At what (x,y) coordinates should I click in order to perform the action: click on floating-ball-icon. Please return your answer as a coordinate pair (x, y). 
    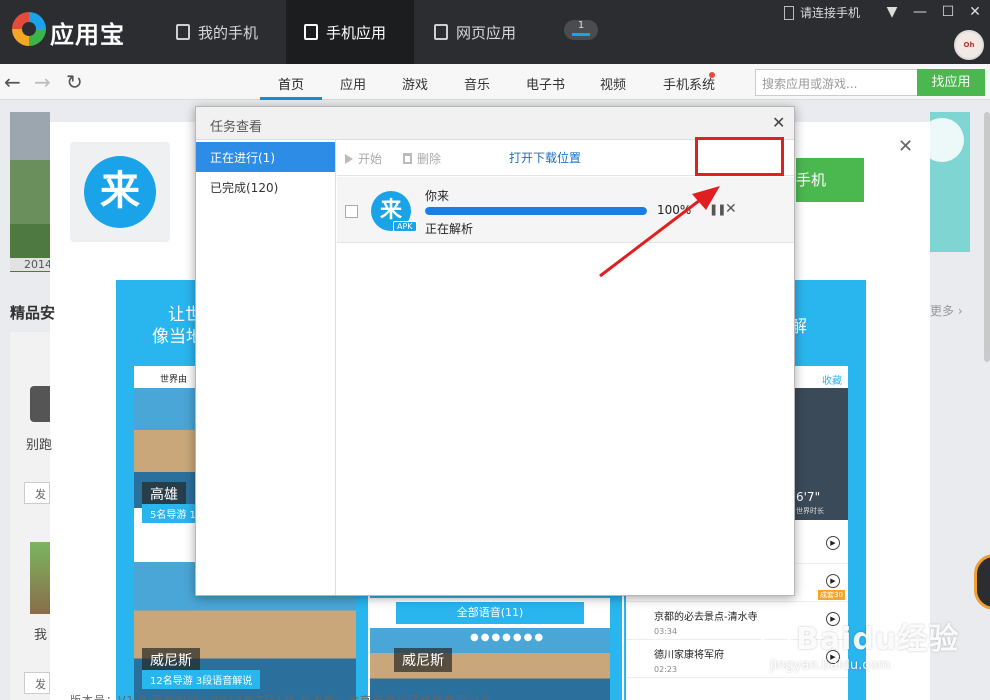
    Looking at the image, I should click on (982, 582).